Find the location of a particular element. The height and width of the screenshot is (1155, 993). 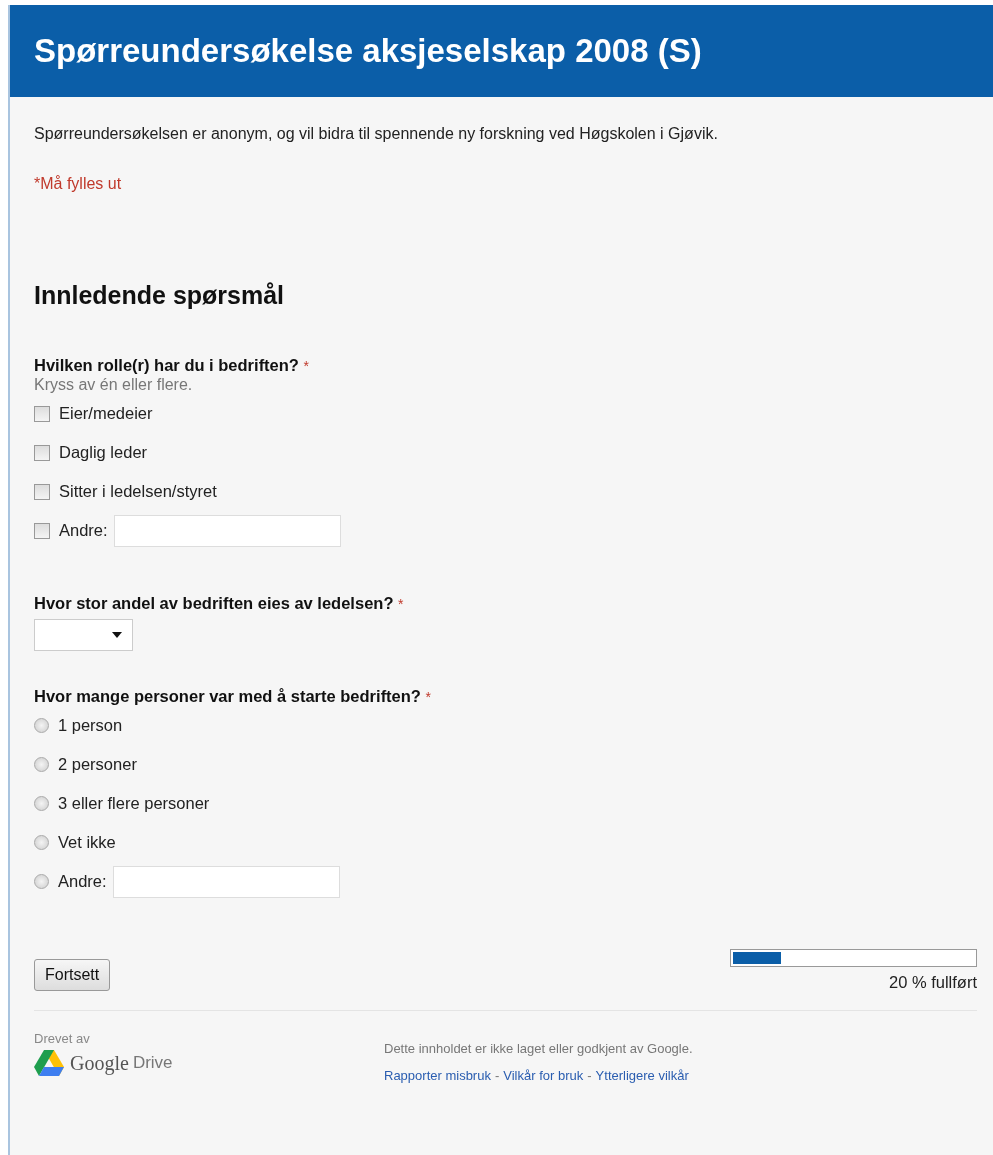

question-help: Kryss av én eller flere. is located at coordinates (114, 385).